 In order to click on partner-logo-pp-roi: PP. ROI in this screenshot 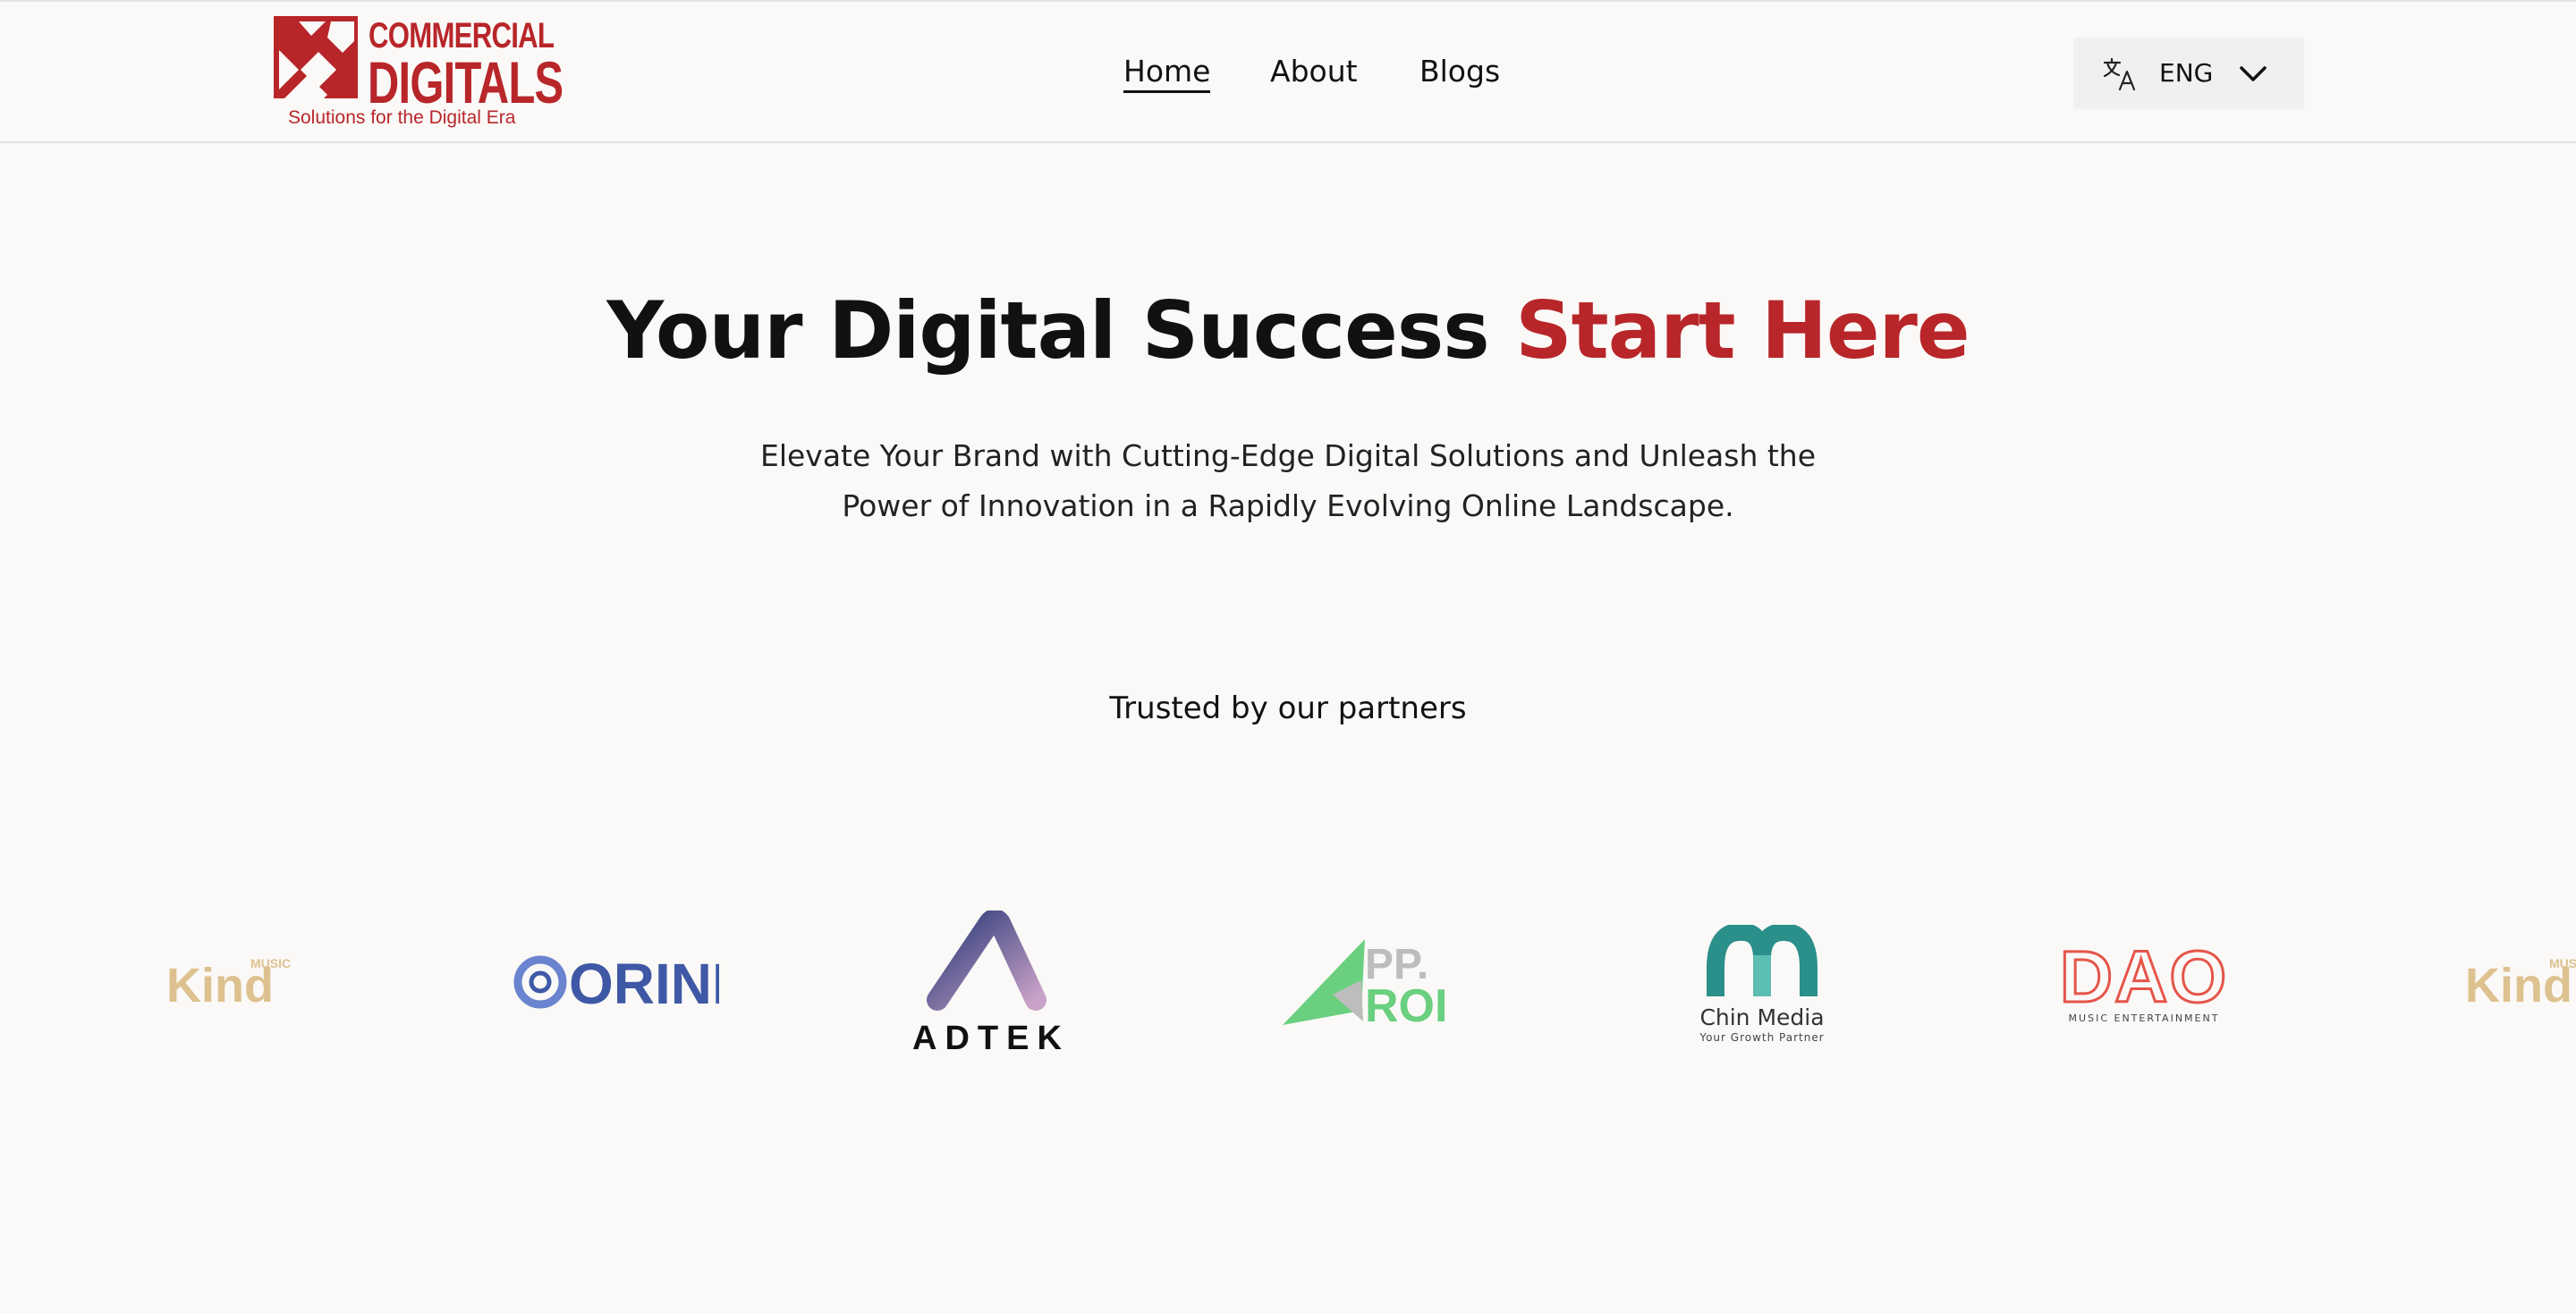, I will do `click(1368, 982)`.